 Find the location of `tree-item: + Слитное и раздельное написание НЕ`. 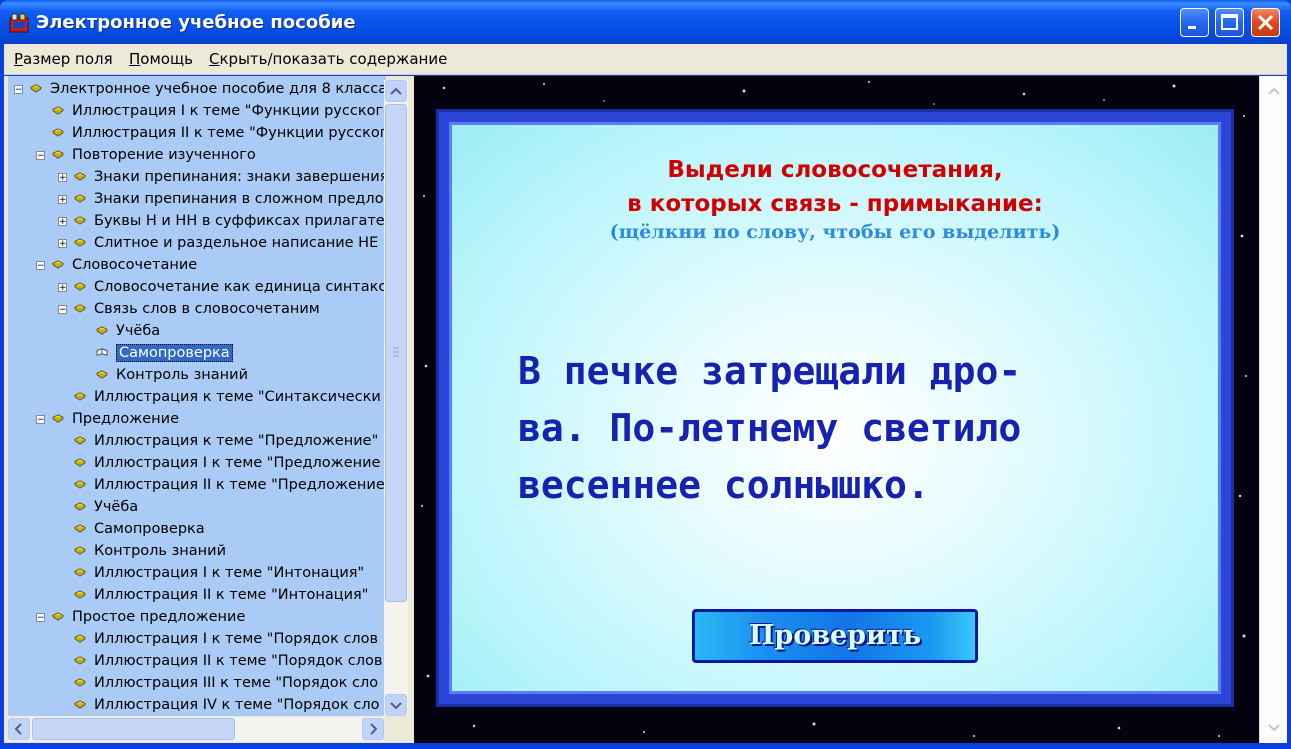

tree-item: + Слитное и раздельное написание НЕ is located at coordinates (197, 245).